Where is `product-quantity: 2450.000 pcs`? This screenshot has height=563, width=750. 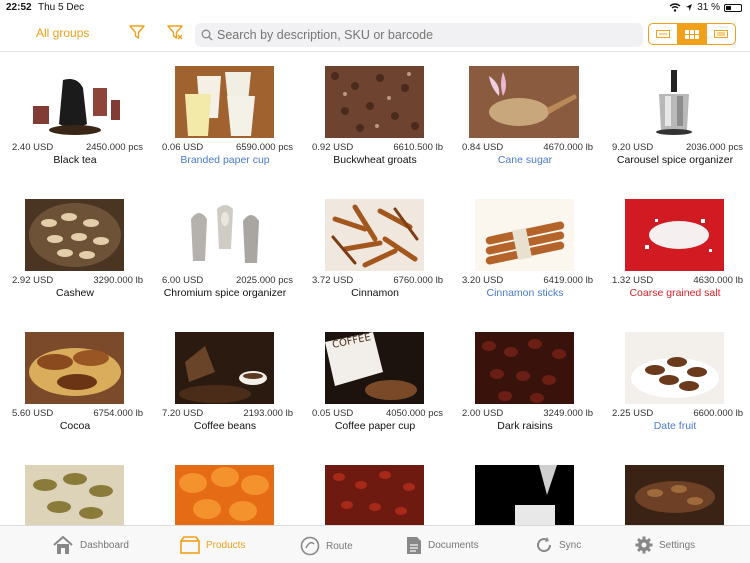 product-quantity: 2450.000 pcs is located at coordinates (114, 147).